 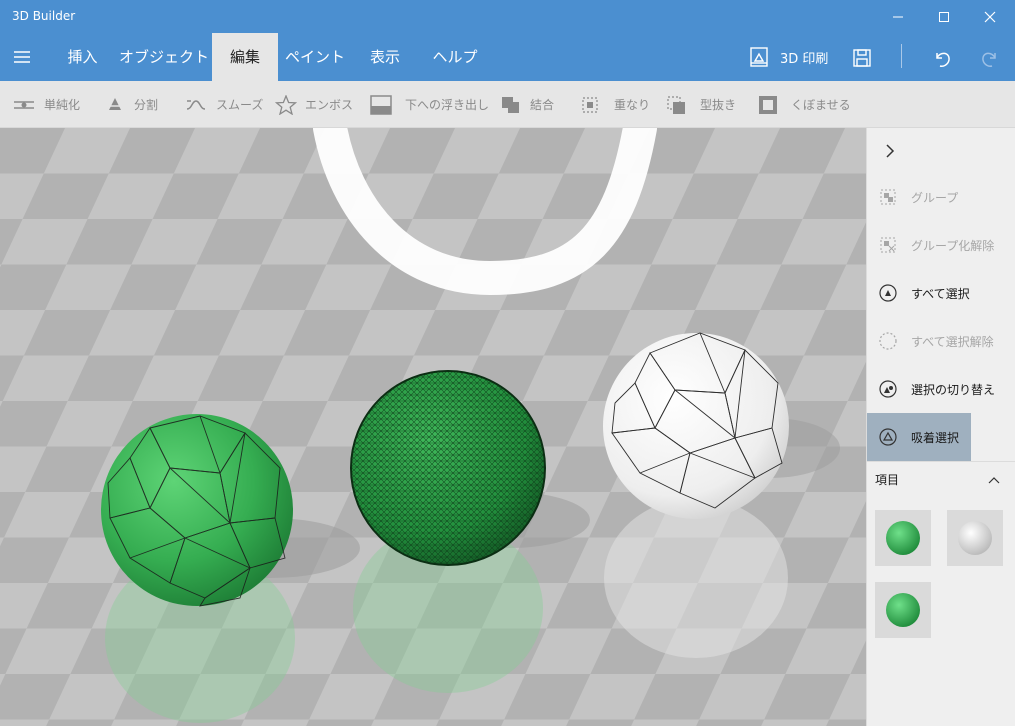 I want to click on deselect-all-button: すべて選択解除, so click(x=941, y=341).